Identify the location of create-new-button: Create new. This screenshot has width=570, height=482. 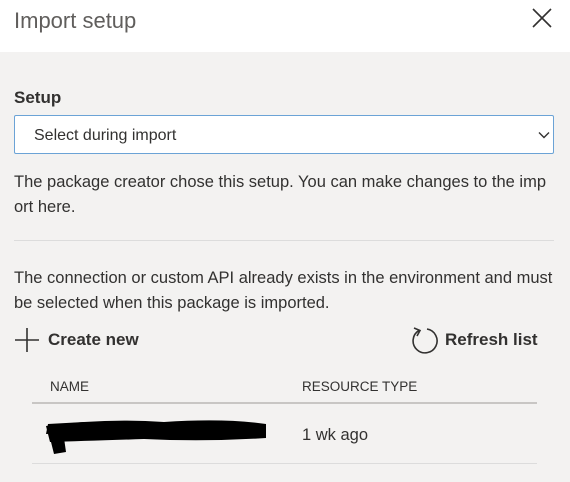
(76, 340).